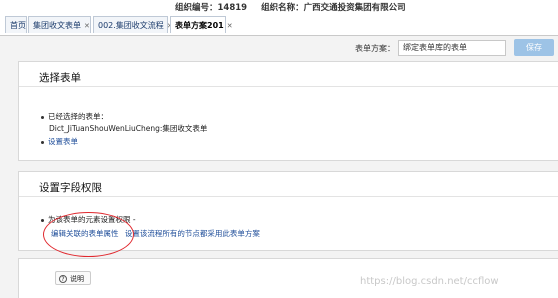  Describe the element at coordinates (192, 233) in the screenshot. I see `apply-all-nodes-link: 设置该流程所有的节点都采用此表单方案` at that location.